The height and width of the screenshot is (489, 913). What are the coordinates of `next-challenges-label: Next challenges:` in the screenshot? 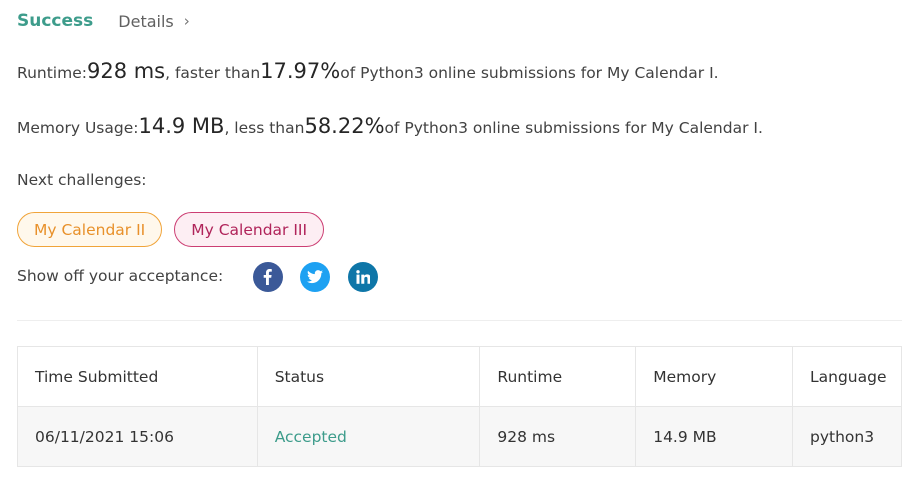 It's located at (82, 180).